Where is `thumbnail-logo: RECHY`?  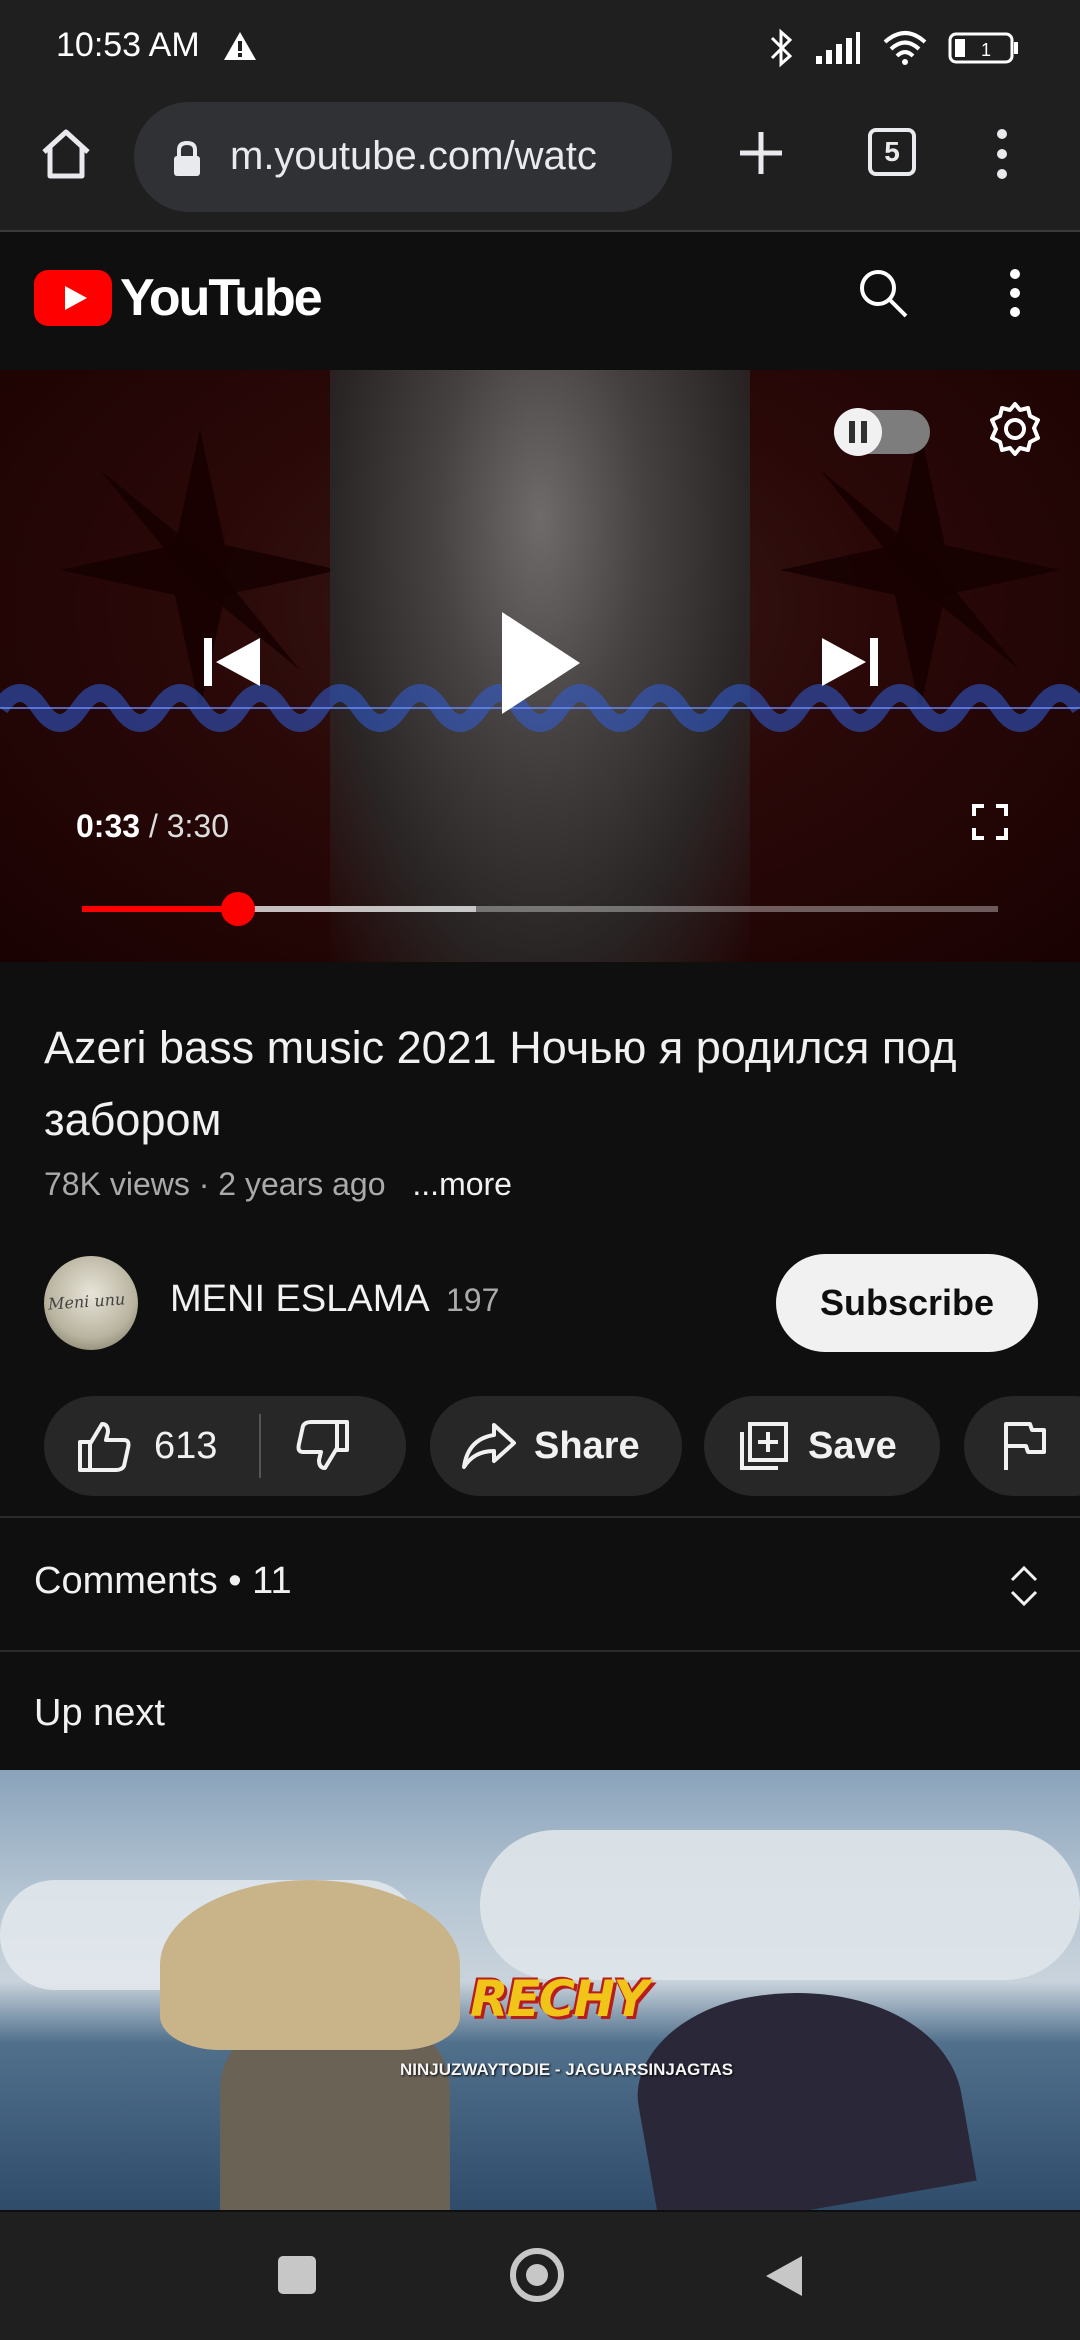 thumbnail-logo: RECHY is located at coordinates (559, 1999).